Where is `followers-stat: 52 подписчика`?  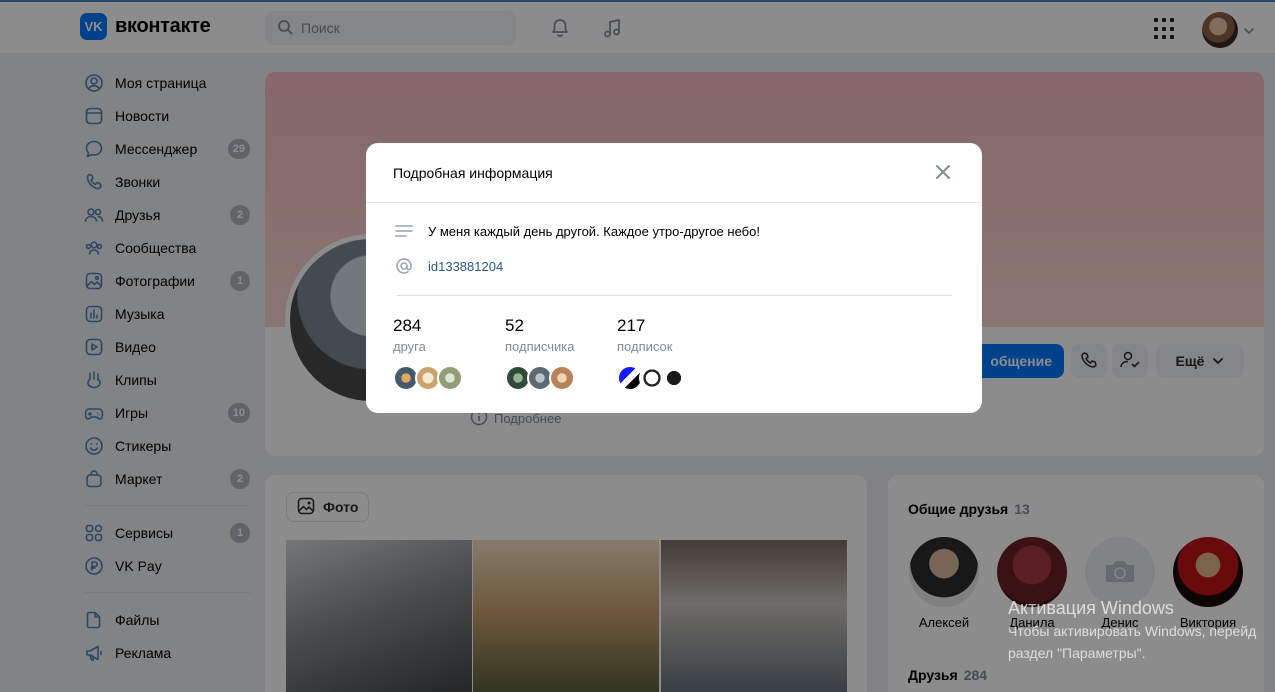
followers-stat: 52 подписчика is located at coordinates (539, 335).